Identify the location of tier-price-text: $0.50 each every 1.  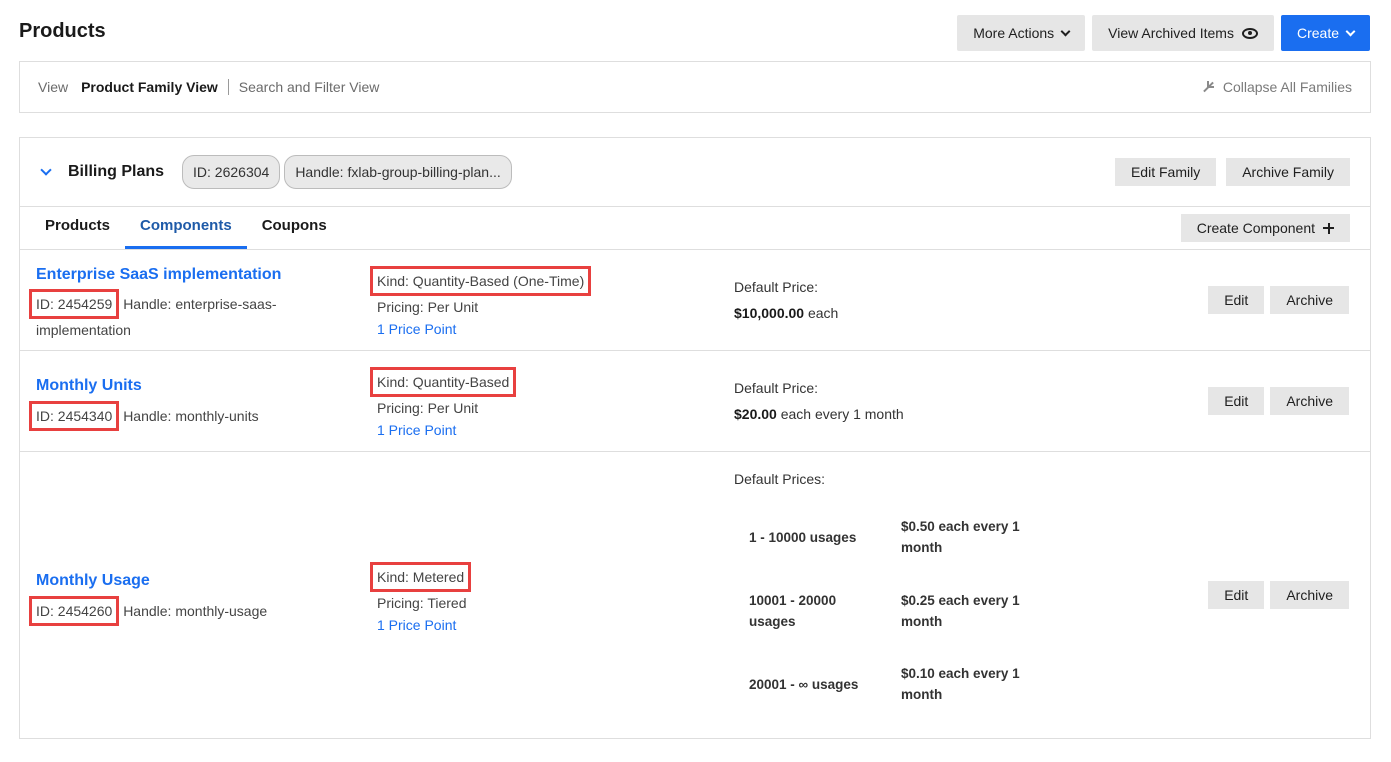
(960, 526).